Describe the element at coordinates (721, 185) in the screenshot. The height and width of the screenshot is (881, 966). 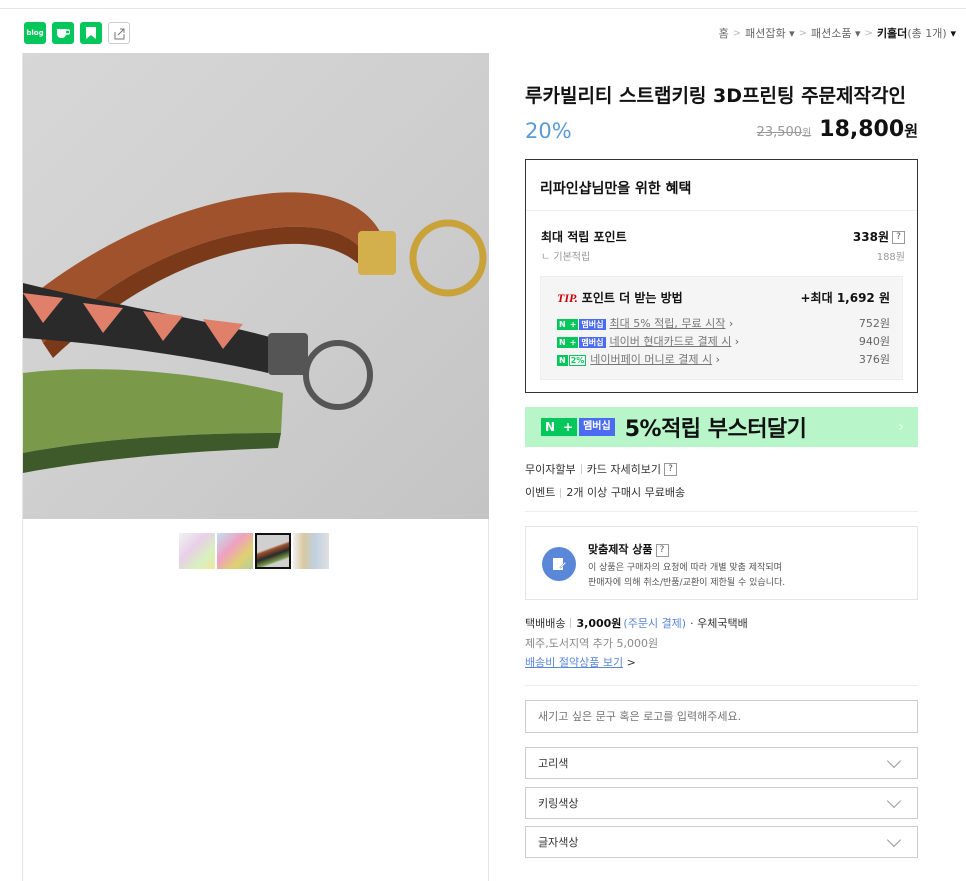
I see `benefit-heading: 리파인샵님만을 위한 혜택` at that location.